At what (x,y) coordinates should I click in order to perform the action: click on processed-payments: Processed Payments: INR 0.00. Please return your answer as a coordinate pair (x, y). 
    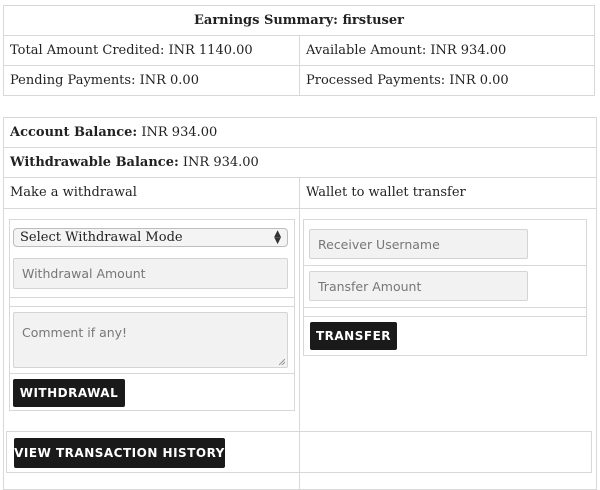
    Looking at the image, I should click on (447, 80).